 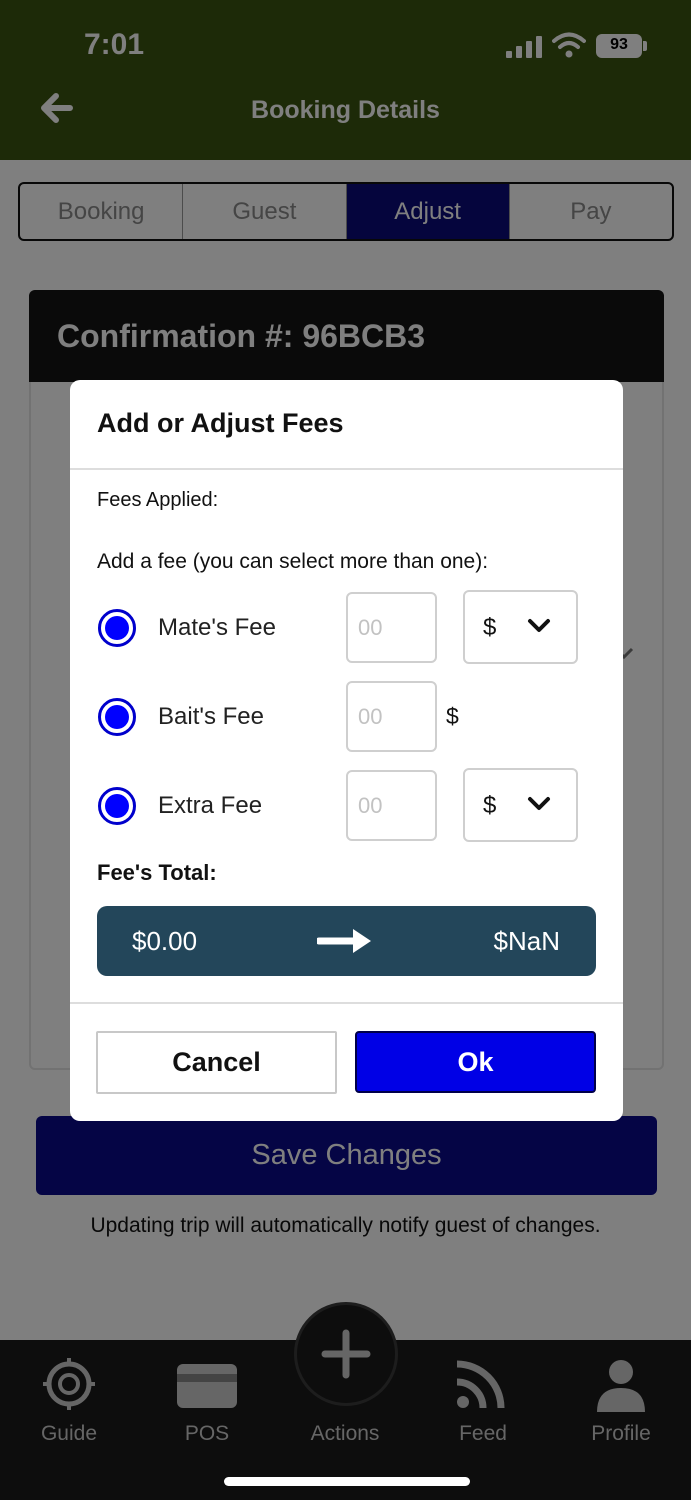 What do you see at coordinates (217, 627) in the screenshot?
I see `fee-name: Mate's Fee` at bounding box center [217, 627].